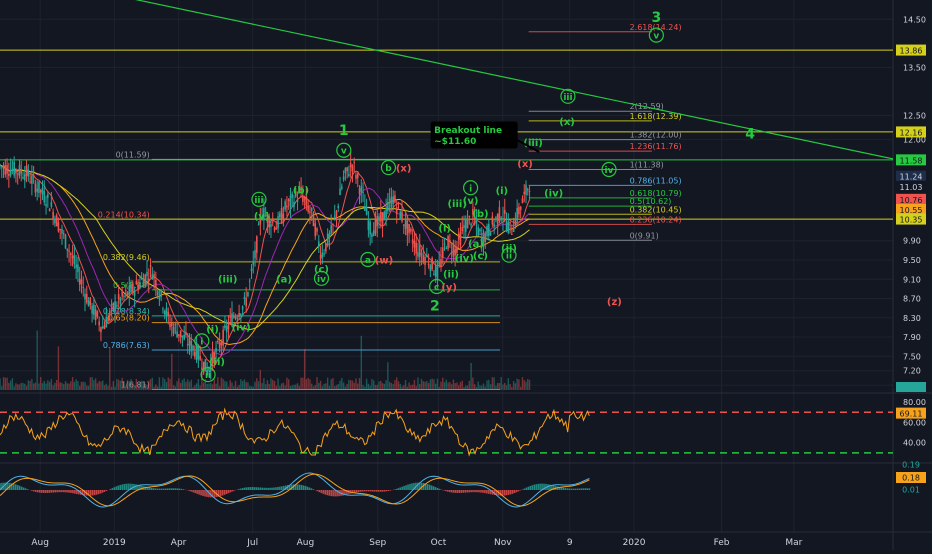  I want to click on price-tick-2: 12.50, so click(914, 116).